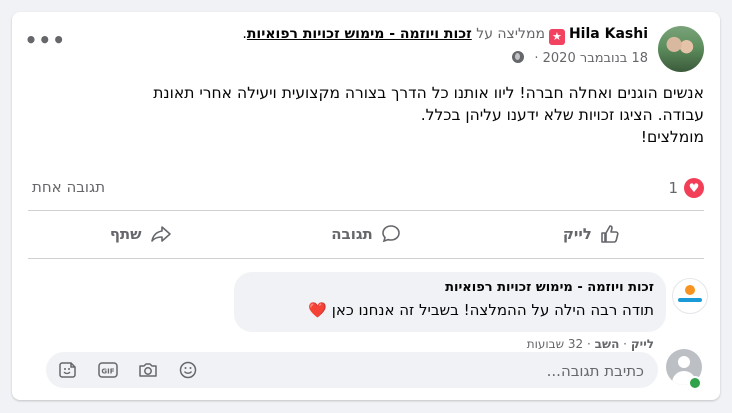 The image size is (732, 413). What do you see at coordinates (695, 383) in the screenshot?
I see `online-status-dot` at bounding box center [695, 383].